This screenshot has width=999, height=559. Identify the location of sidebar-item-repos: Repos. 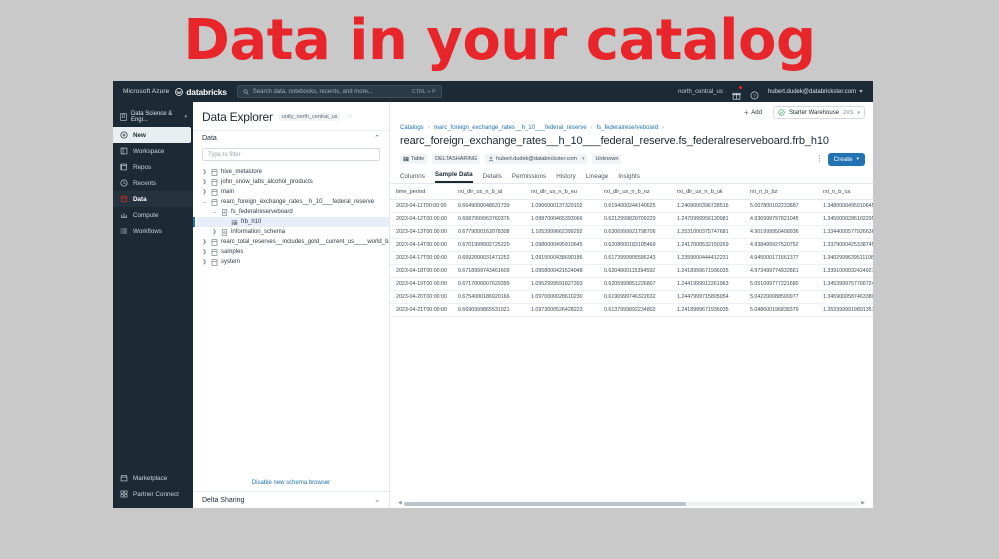
(153, 167).